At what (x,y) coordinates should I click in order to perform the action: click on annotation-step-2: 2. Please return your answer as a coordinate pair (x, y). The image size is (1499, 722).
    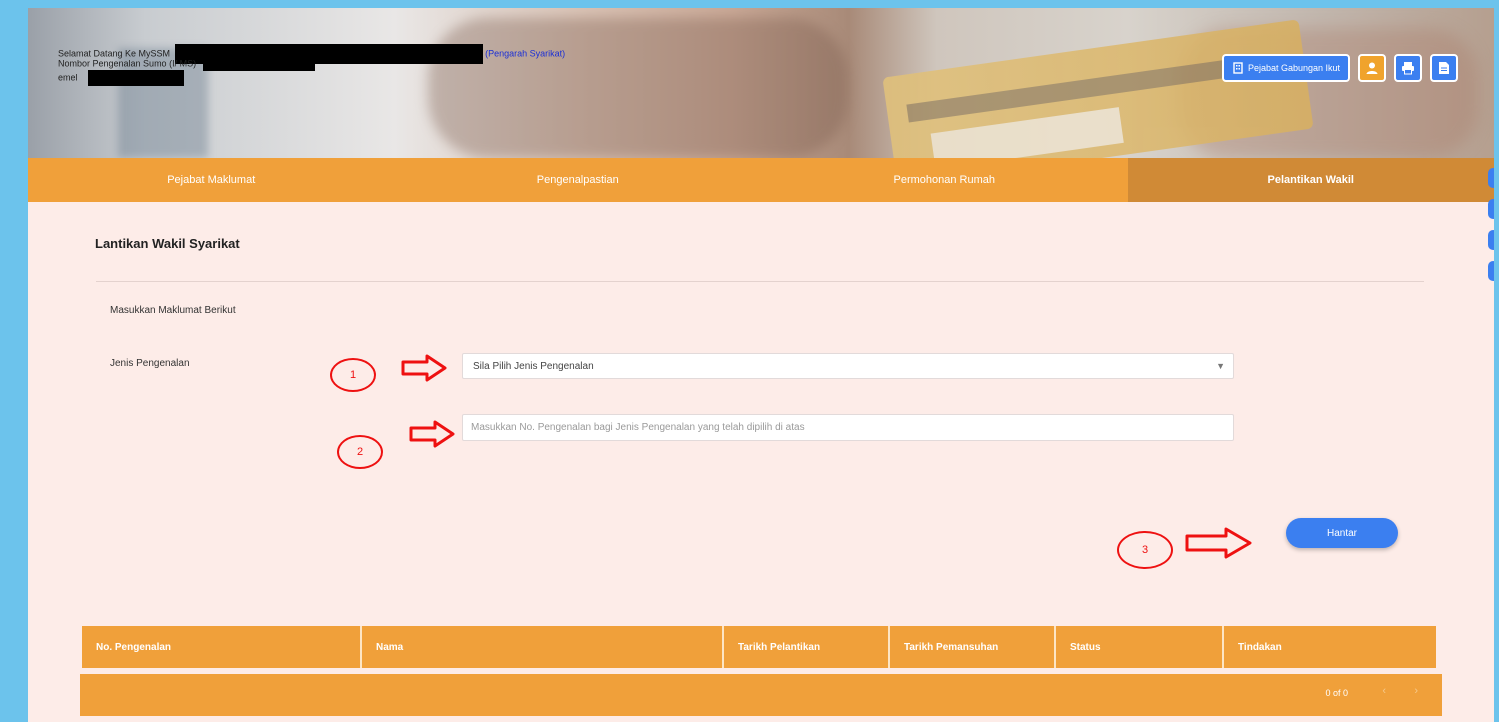
    Looking at the image, I should click on (360, 452).